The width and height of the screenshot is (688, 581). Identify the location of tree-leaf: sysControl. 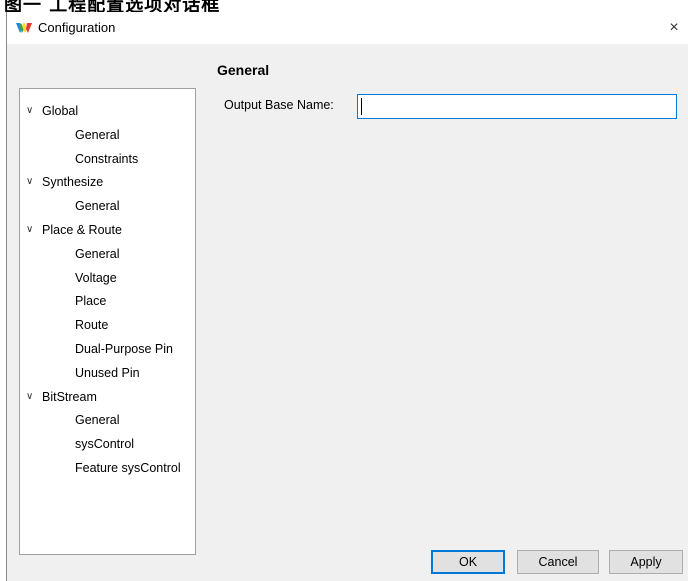
(104, 444).